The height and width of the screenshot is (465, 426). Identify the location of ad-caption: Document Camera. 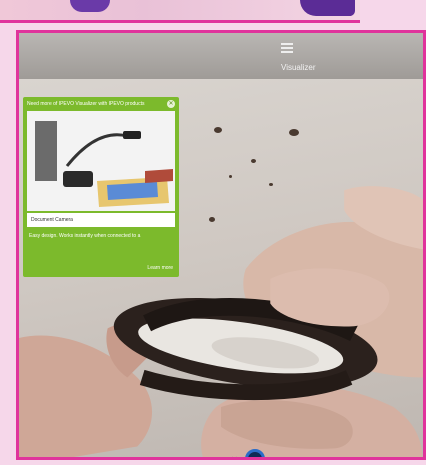
(101, 220).